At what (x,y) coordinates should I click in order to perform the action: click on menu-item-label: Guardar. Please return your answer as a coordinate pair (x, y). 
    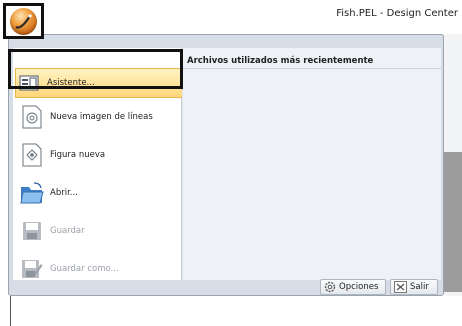
    Looking at the image, I should click on (67, 231).